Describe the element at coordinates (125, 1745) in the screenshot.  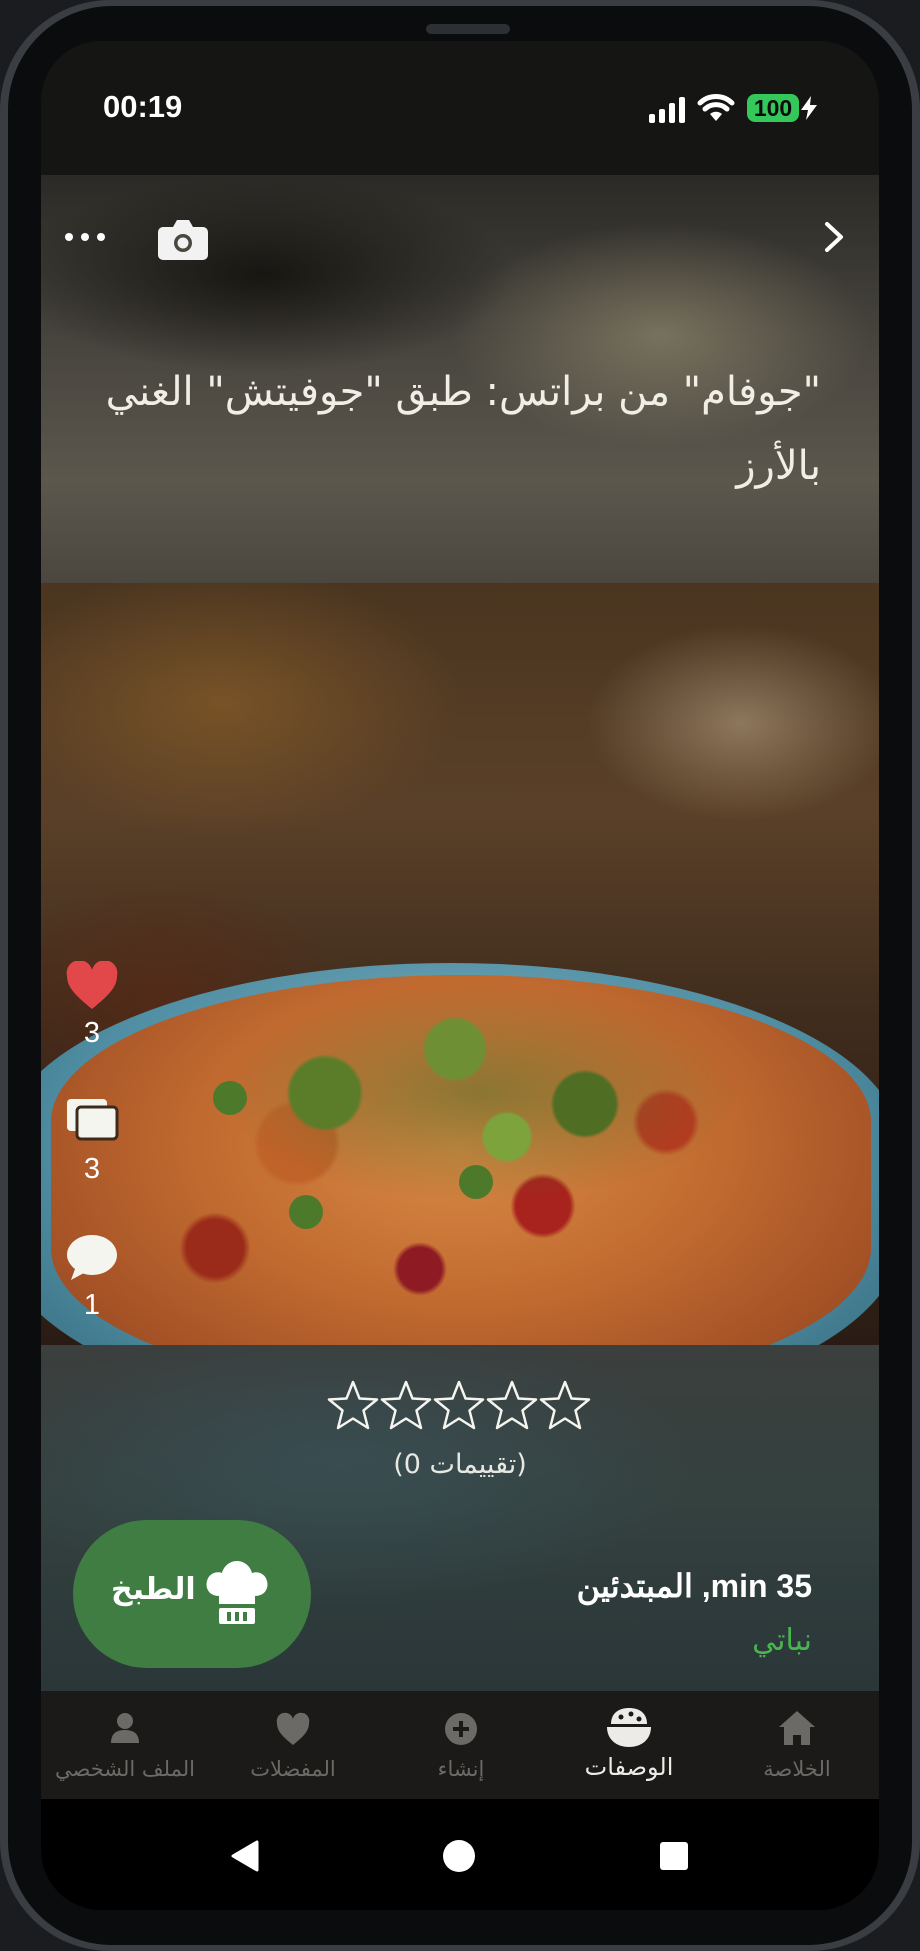
I see `nav-profile: الملف الشخصي` at that location.